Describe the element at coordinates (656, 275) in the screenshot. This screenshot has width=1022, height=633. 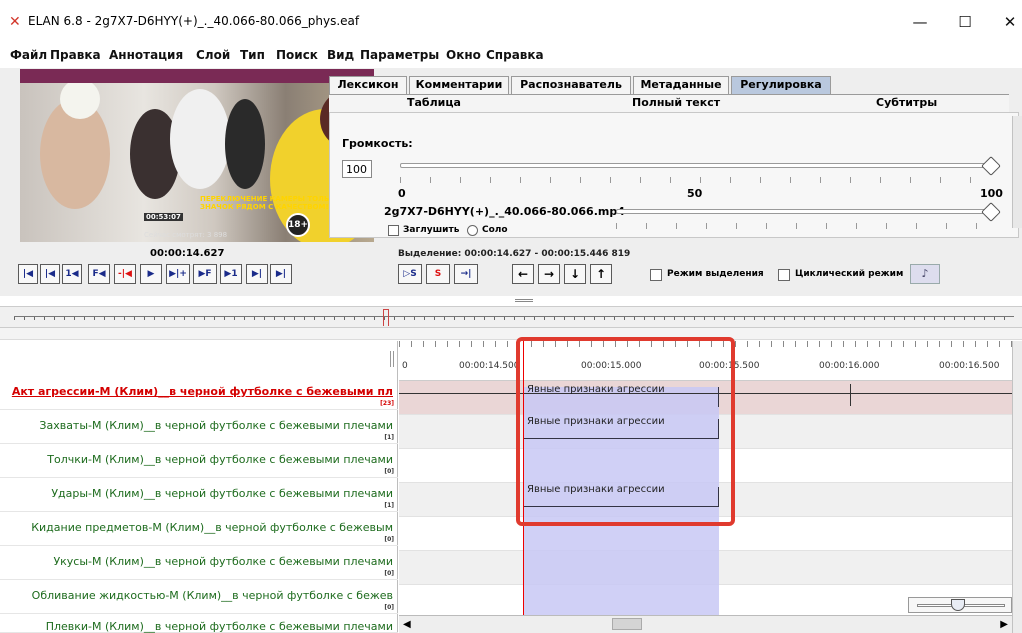
I see `selection-mode-checkbox` at that location.